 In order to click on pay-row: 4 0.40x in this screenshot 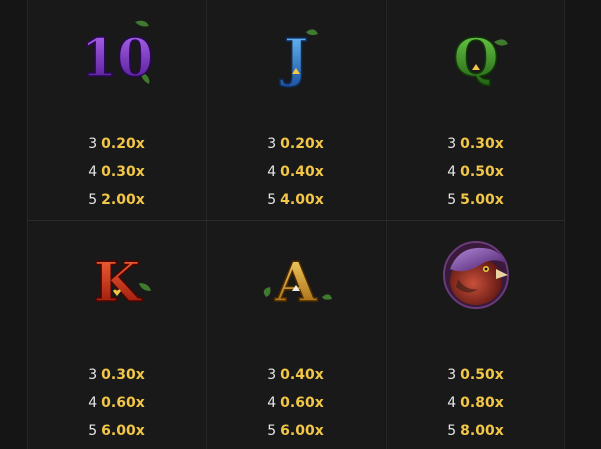, I will do `click(295, 172)`.